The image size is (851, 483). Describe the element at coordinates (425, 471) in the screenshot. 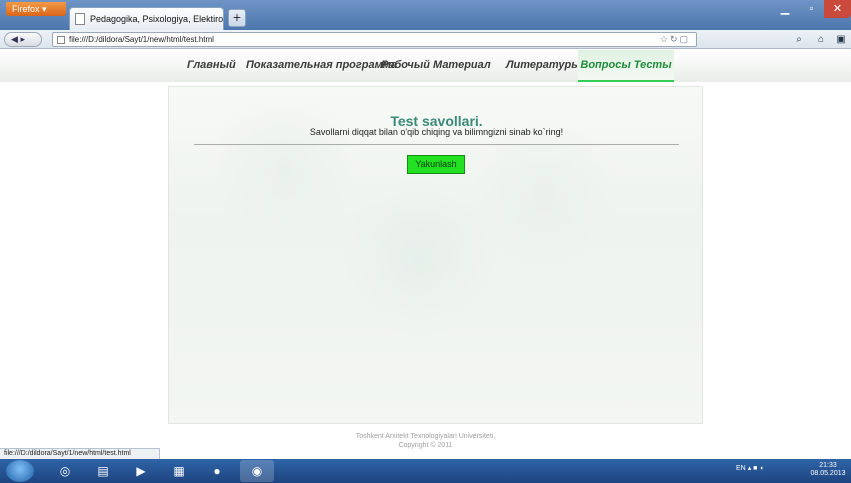

I see `taskbar: ◎ ▤ ▶ ▦ ● ◉ EN ▴ ■ ◖ 21:33 08.05.2013` at that location.